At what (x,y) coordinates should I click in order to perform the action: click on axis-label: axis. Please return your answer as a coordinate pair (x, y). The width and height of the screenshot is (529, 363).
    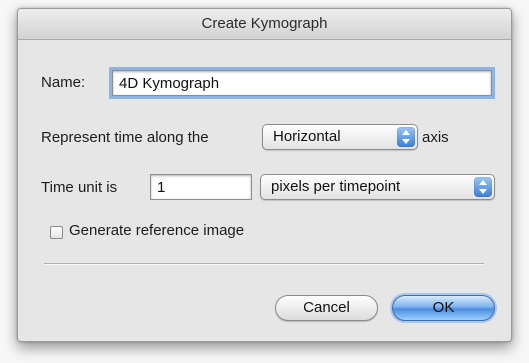
    Looking at the image, I should click on (435, 137).